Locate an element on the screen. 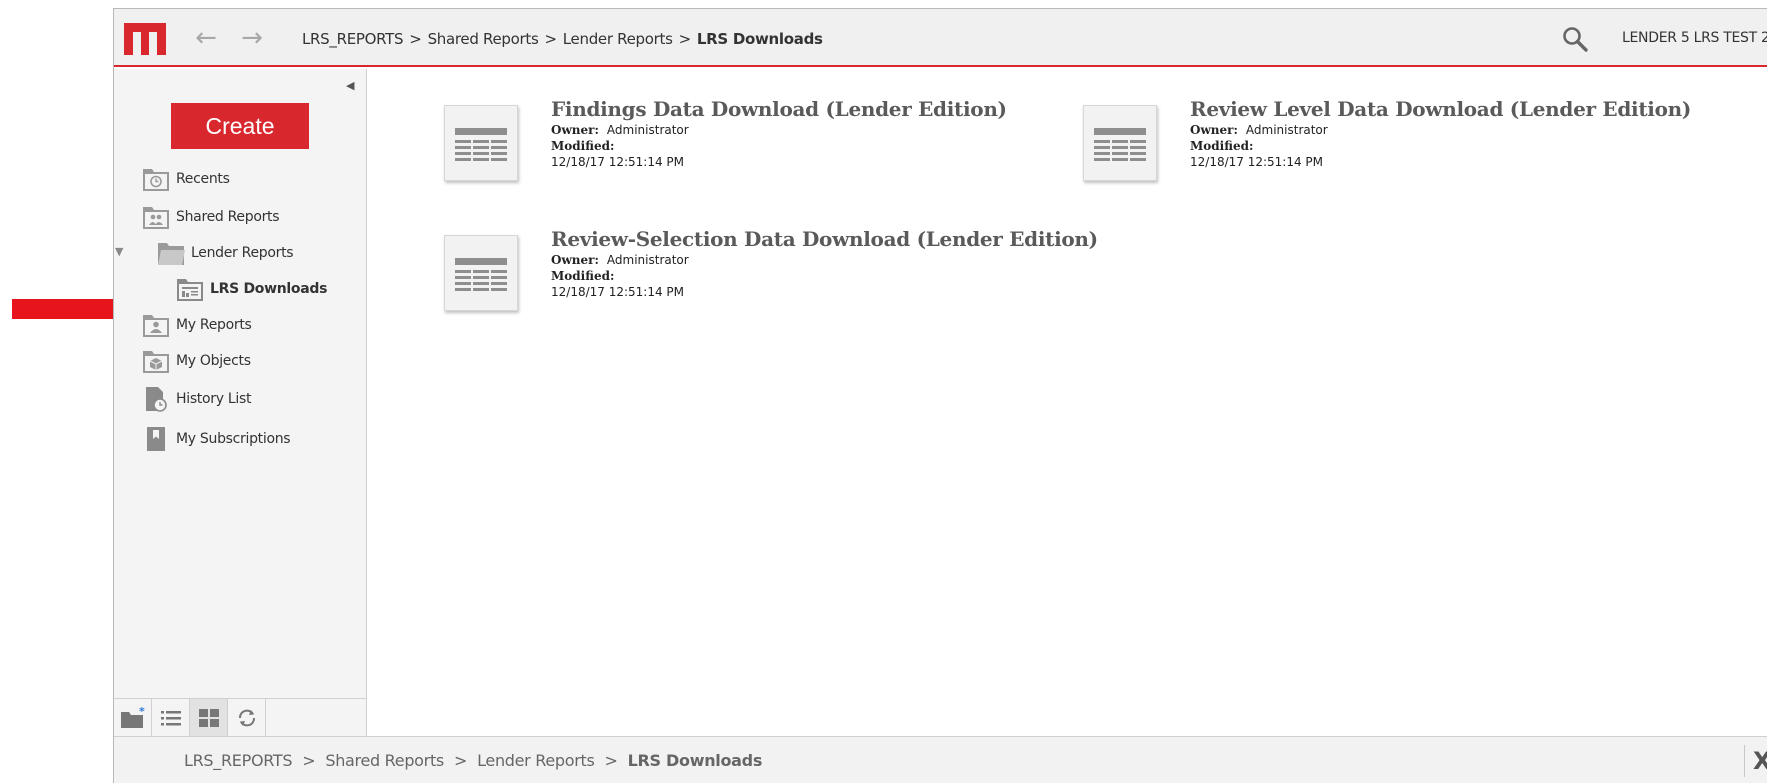  icon-view-icon is located at coordinates (208, 717).